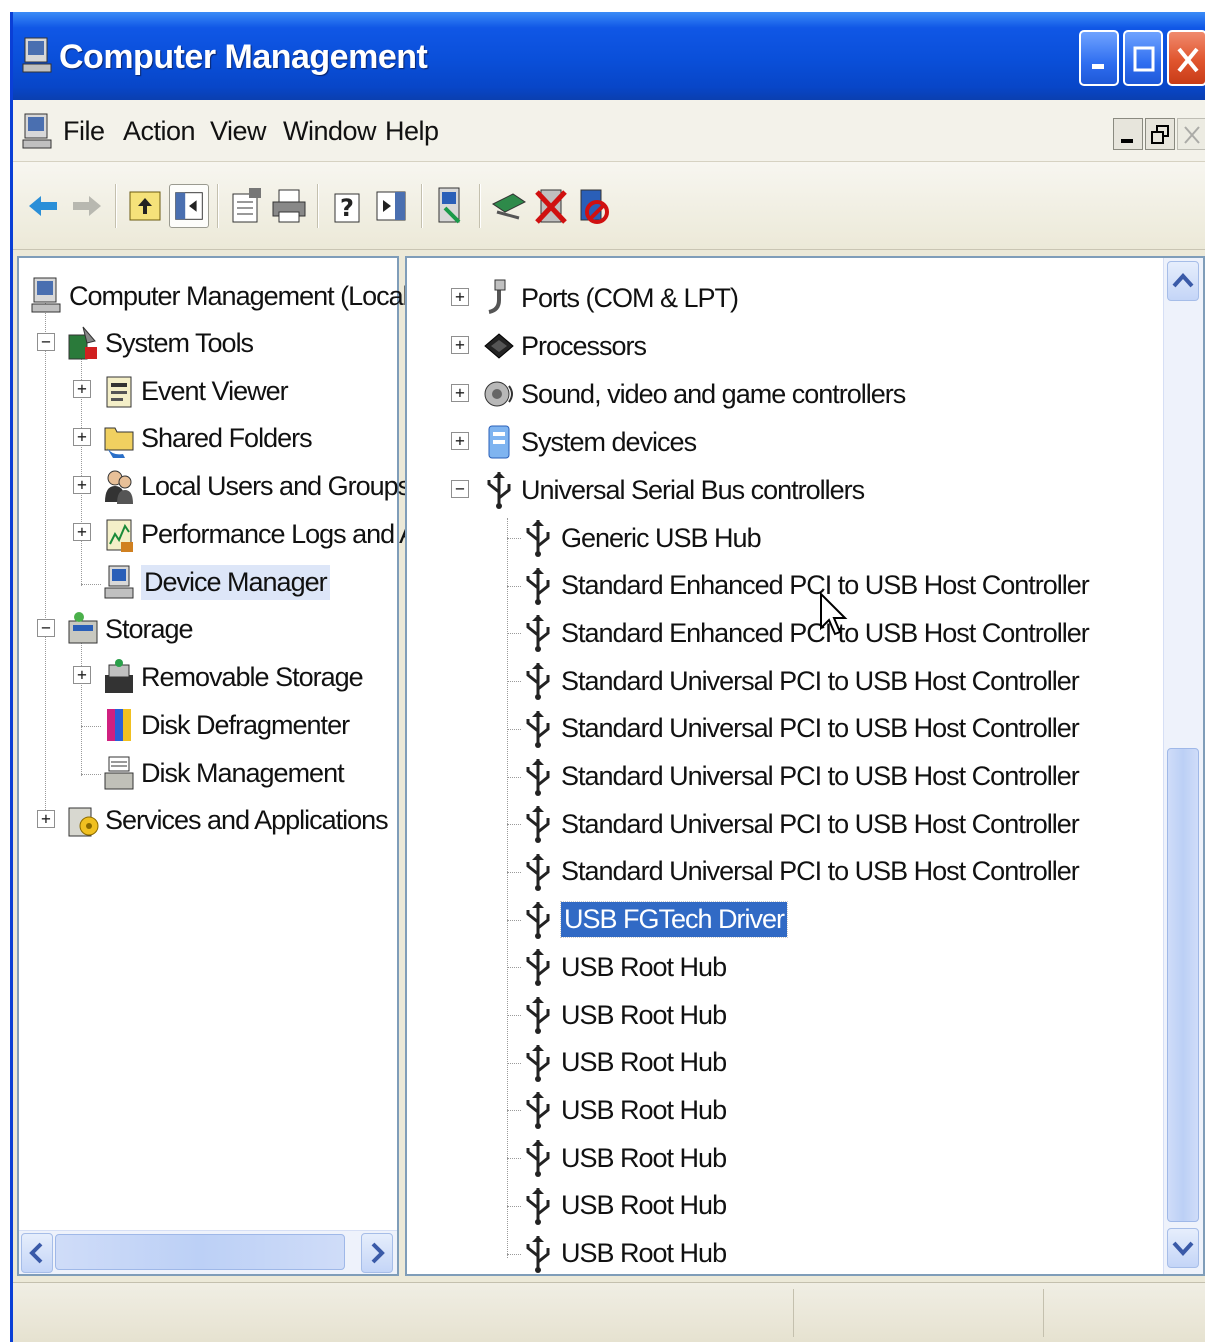 The image size is (1205, 1342). I want to click on horizontal-scrollbar, so click(208, 1252).